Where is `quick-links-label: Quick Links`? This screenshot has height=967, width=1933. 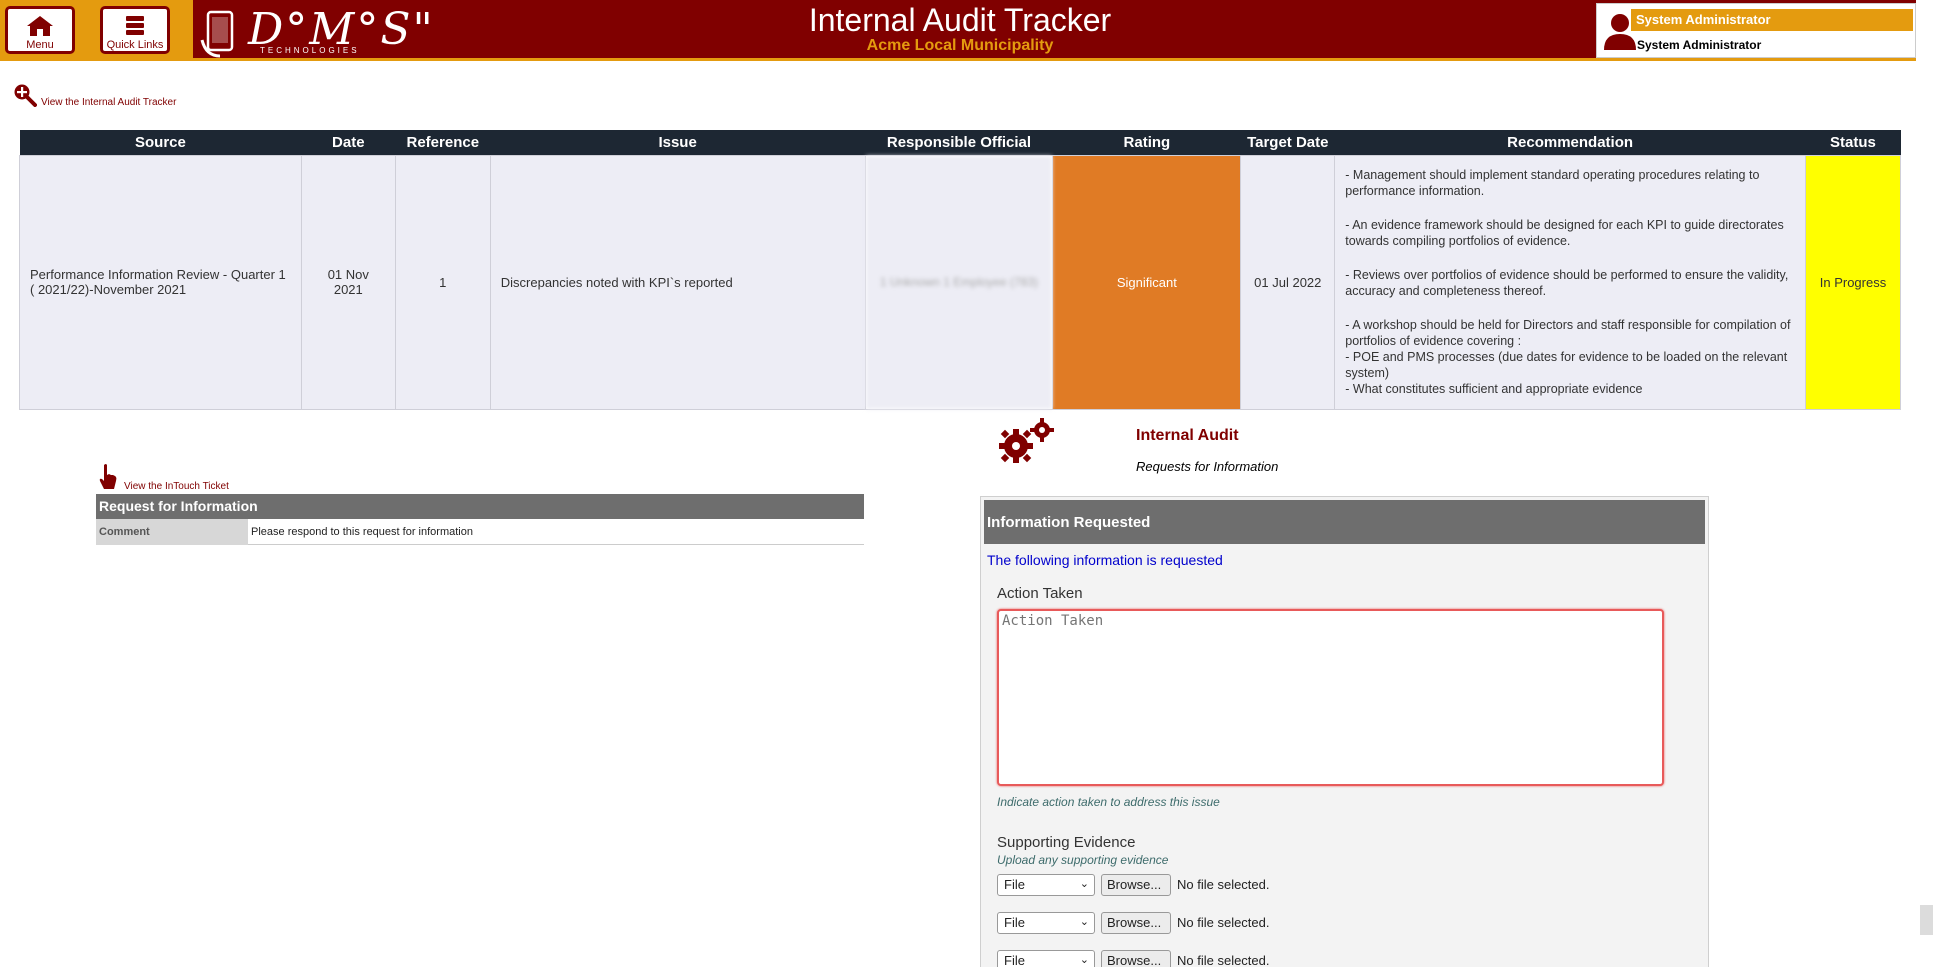
quick-links-label: Quick Links is located at coordinates (135, 45).